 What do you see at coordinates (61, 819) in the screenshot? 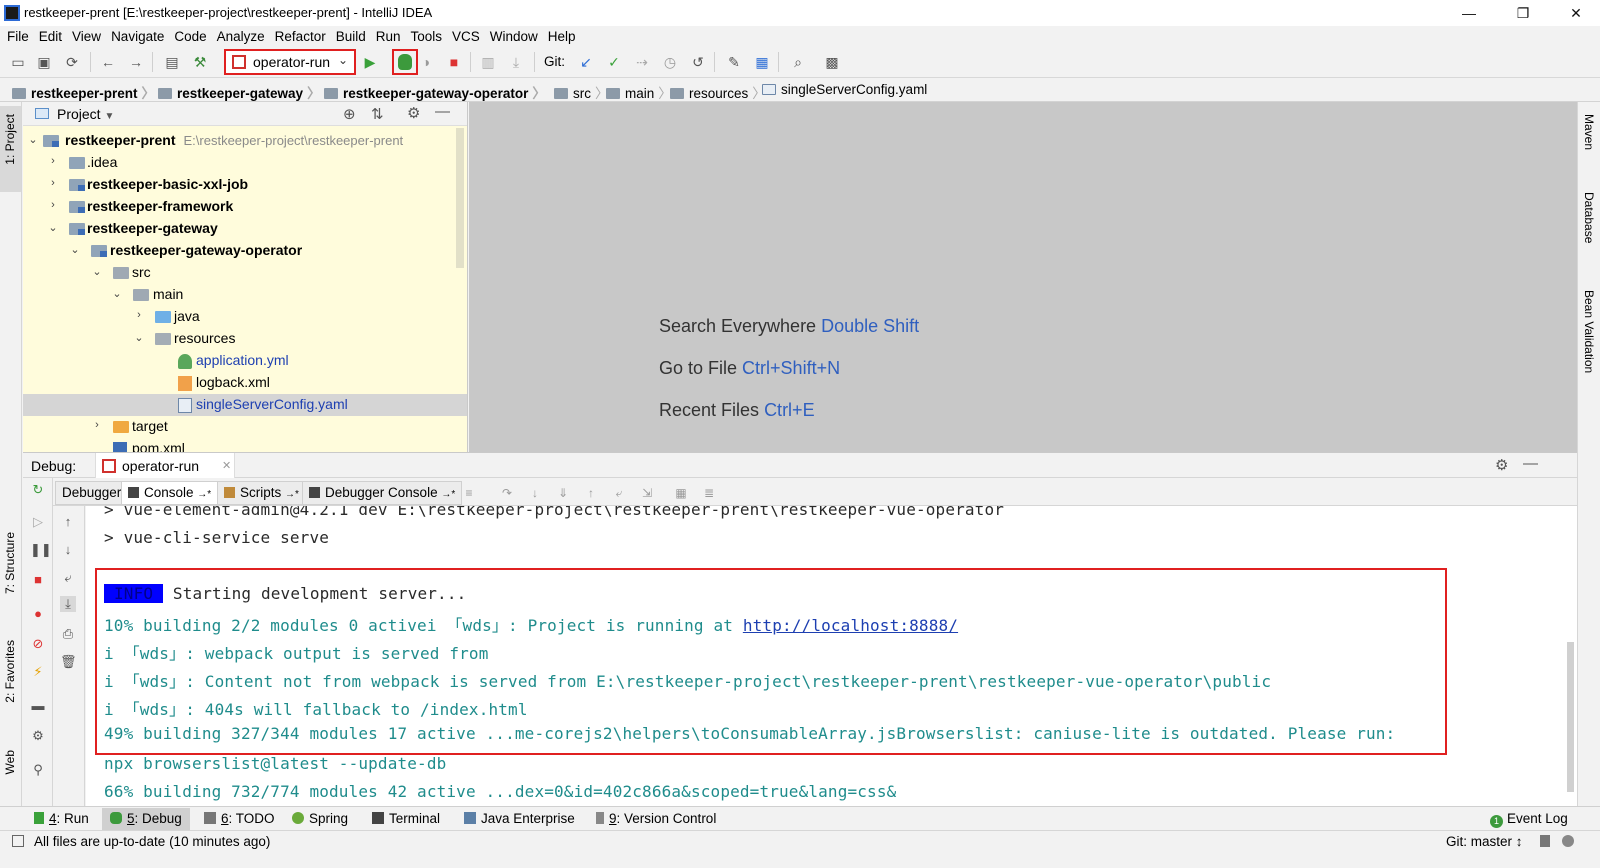
I see `tool-tab-run: 4: Run` at bounding box center [61, 819].